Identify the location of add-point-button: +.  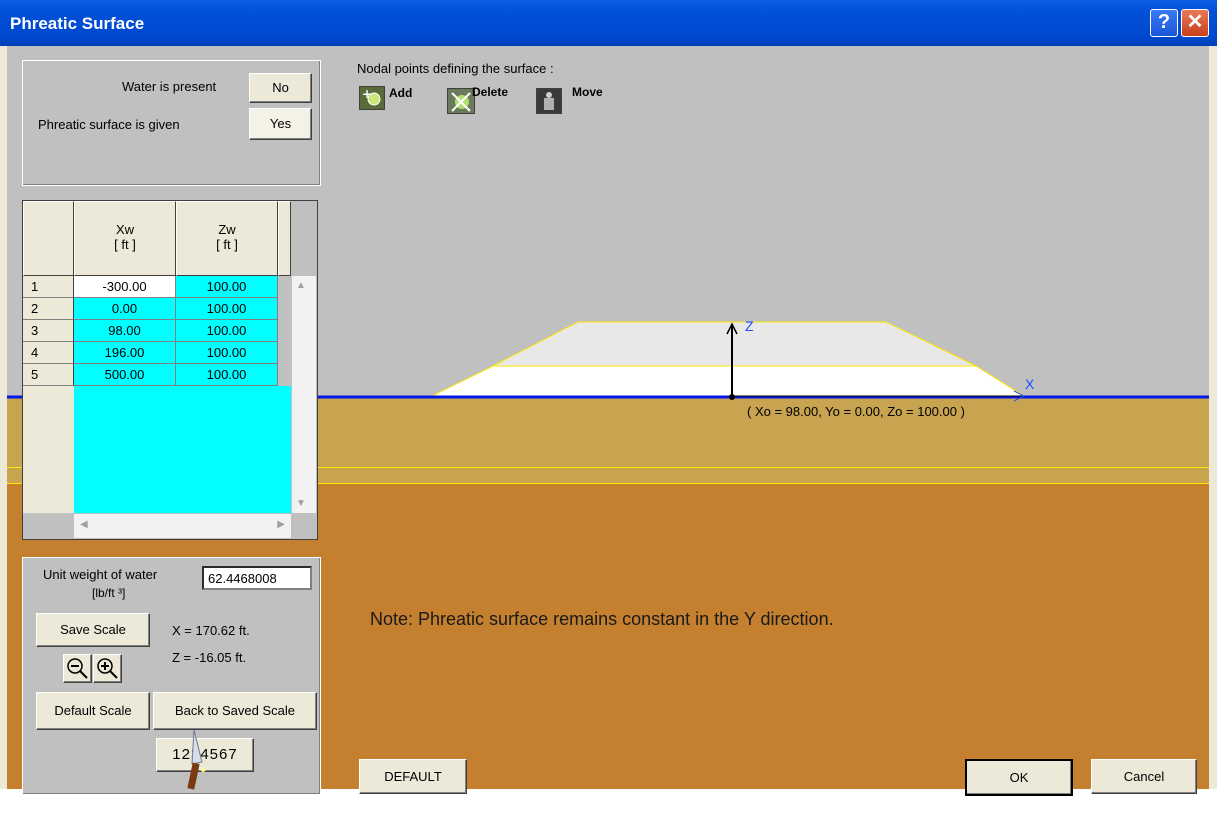
(372, 98).